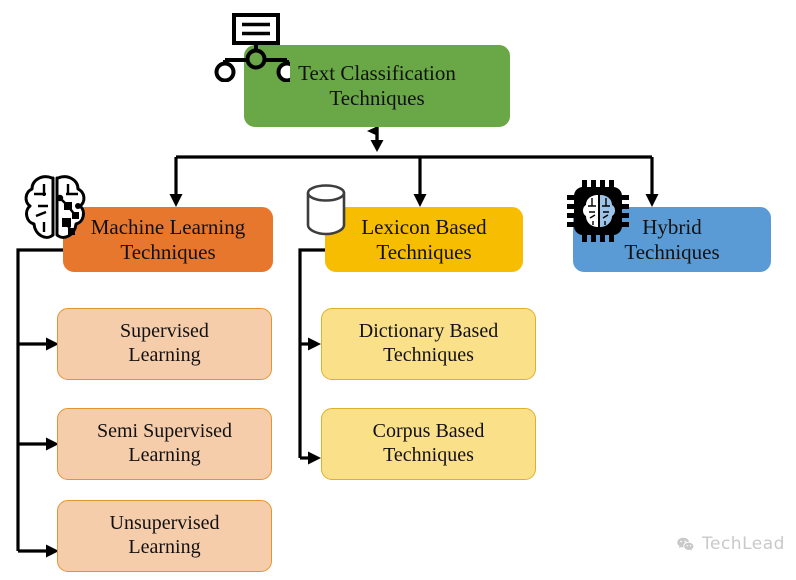  I want to click on node-lexicon-based-techniques: Lexicon Based Techniques, so click(424, 239).